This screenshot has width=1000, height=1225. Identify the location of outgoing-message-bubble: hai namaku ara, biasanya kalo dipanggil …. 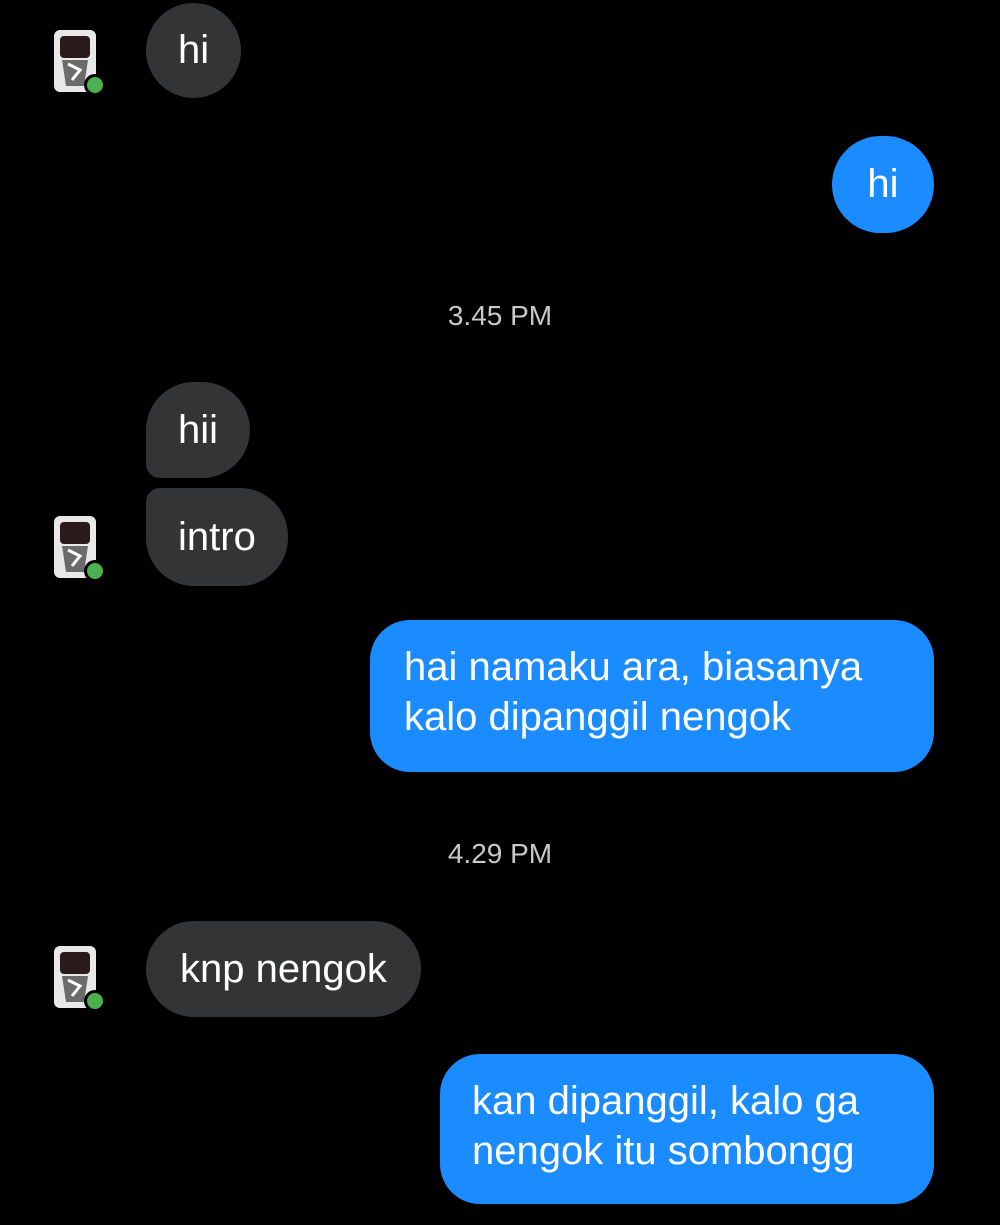
(652, 696).